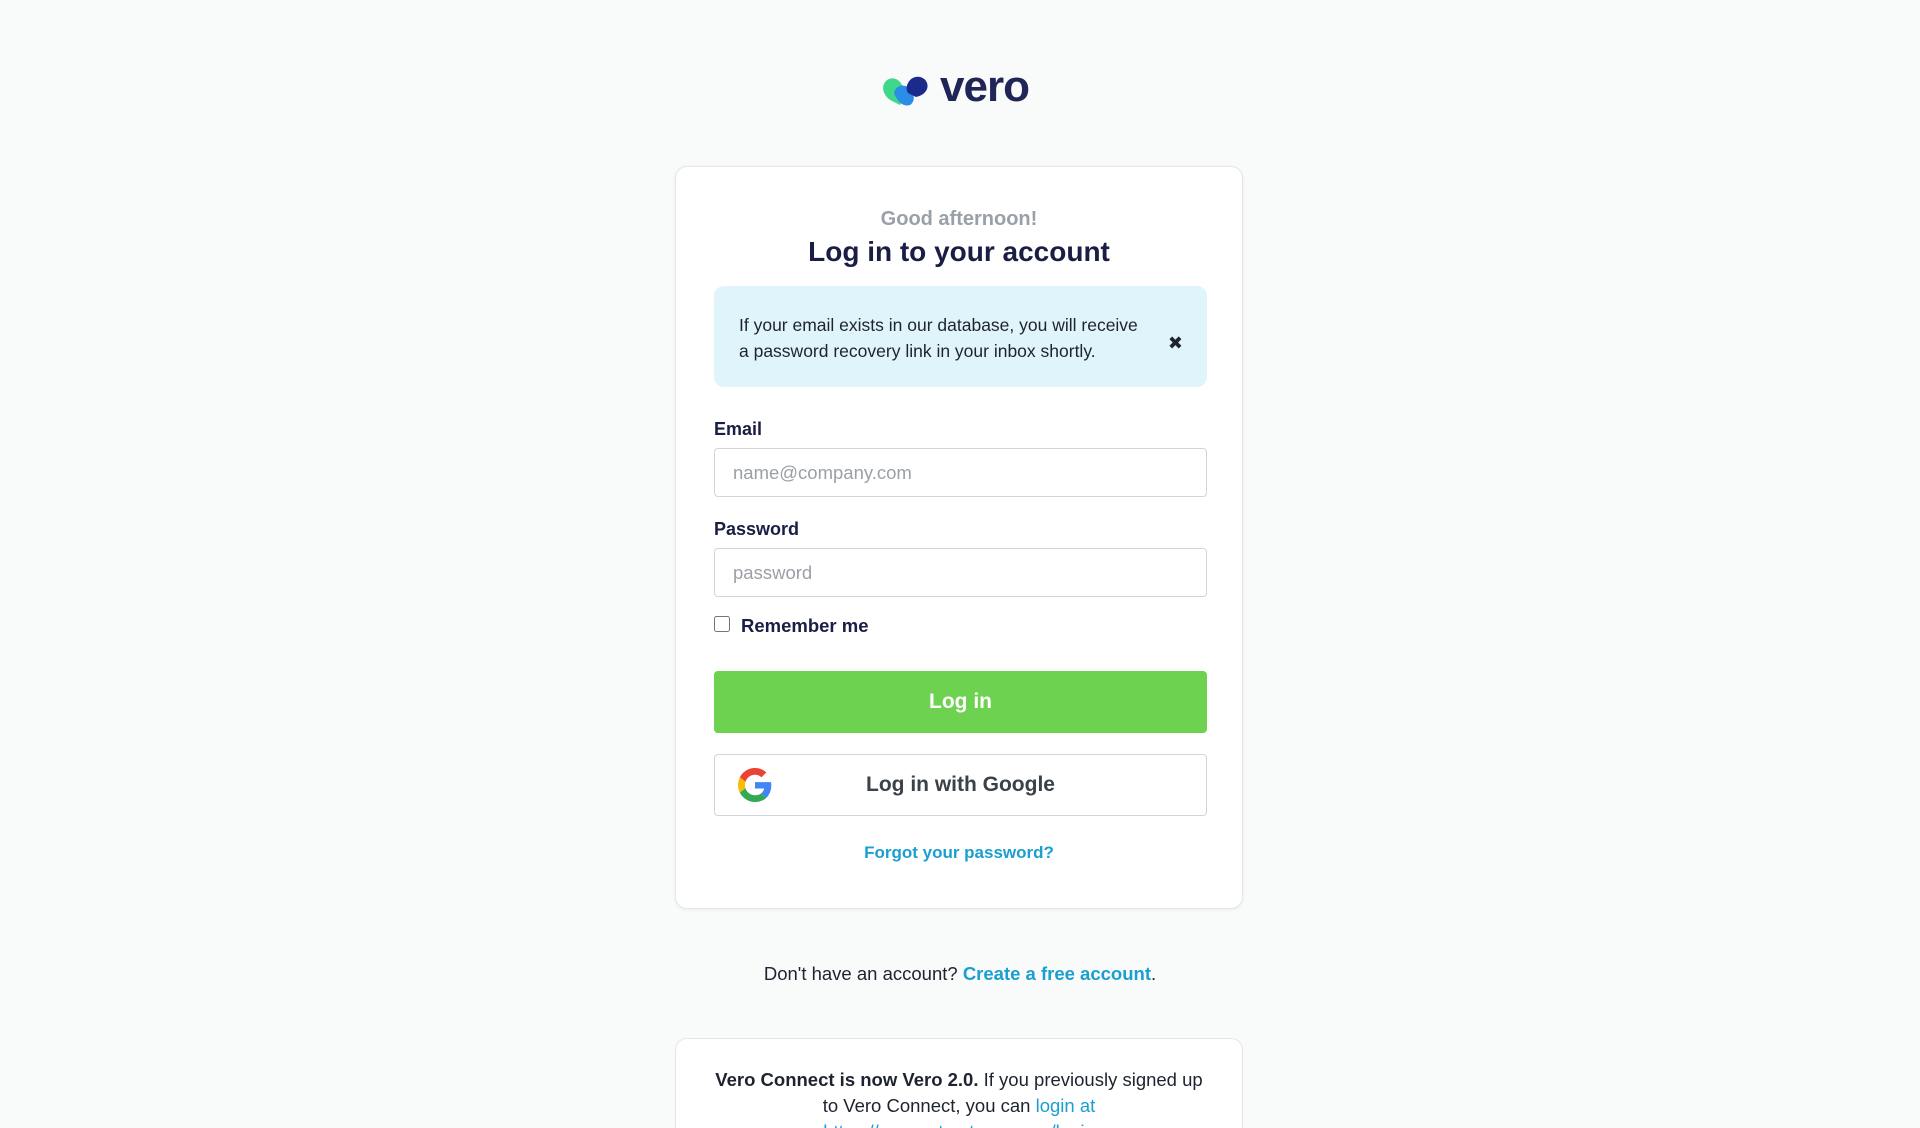 This screenshot has width=1920, height=1128. What do you see at coordinates (755, 785) in the screenshot?
I see `google-icon` at bounding box center [755, 785].